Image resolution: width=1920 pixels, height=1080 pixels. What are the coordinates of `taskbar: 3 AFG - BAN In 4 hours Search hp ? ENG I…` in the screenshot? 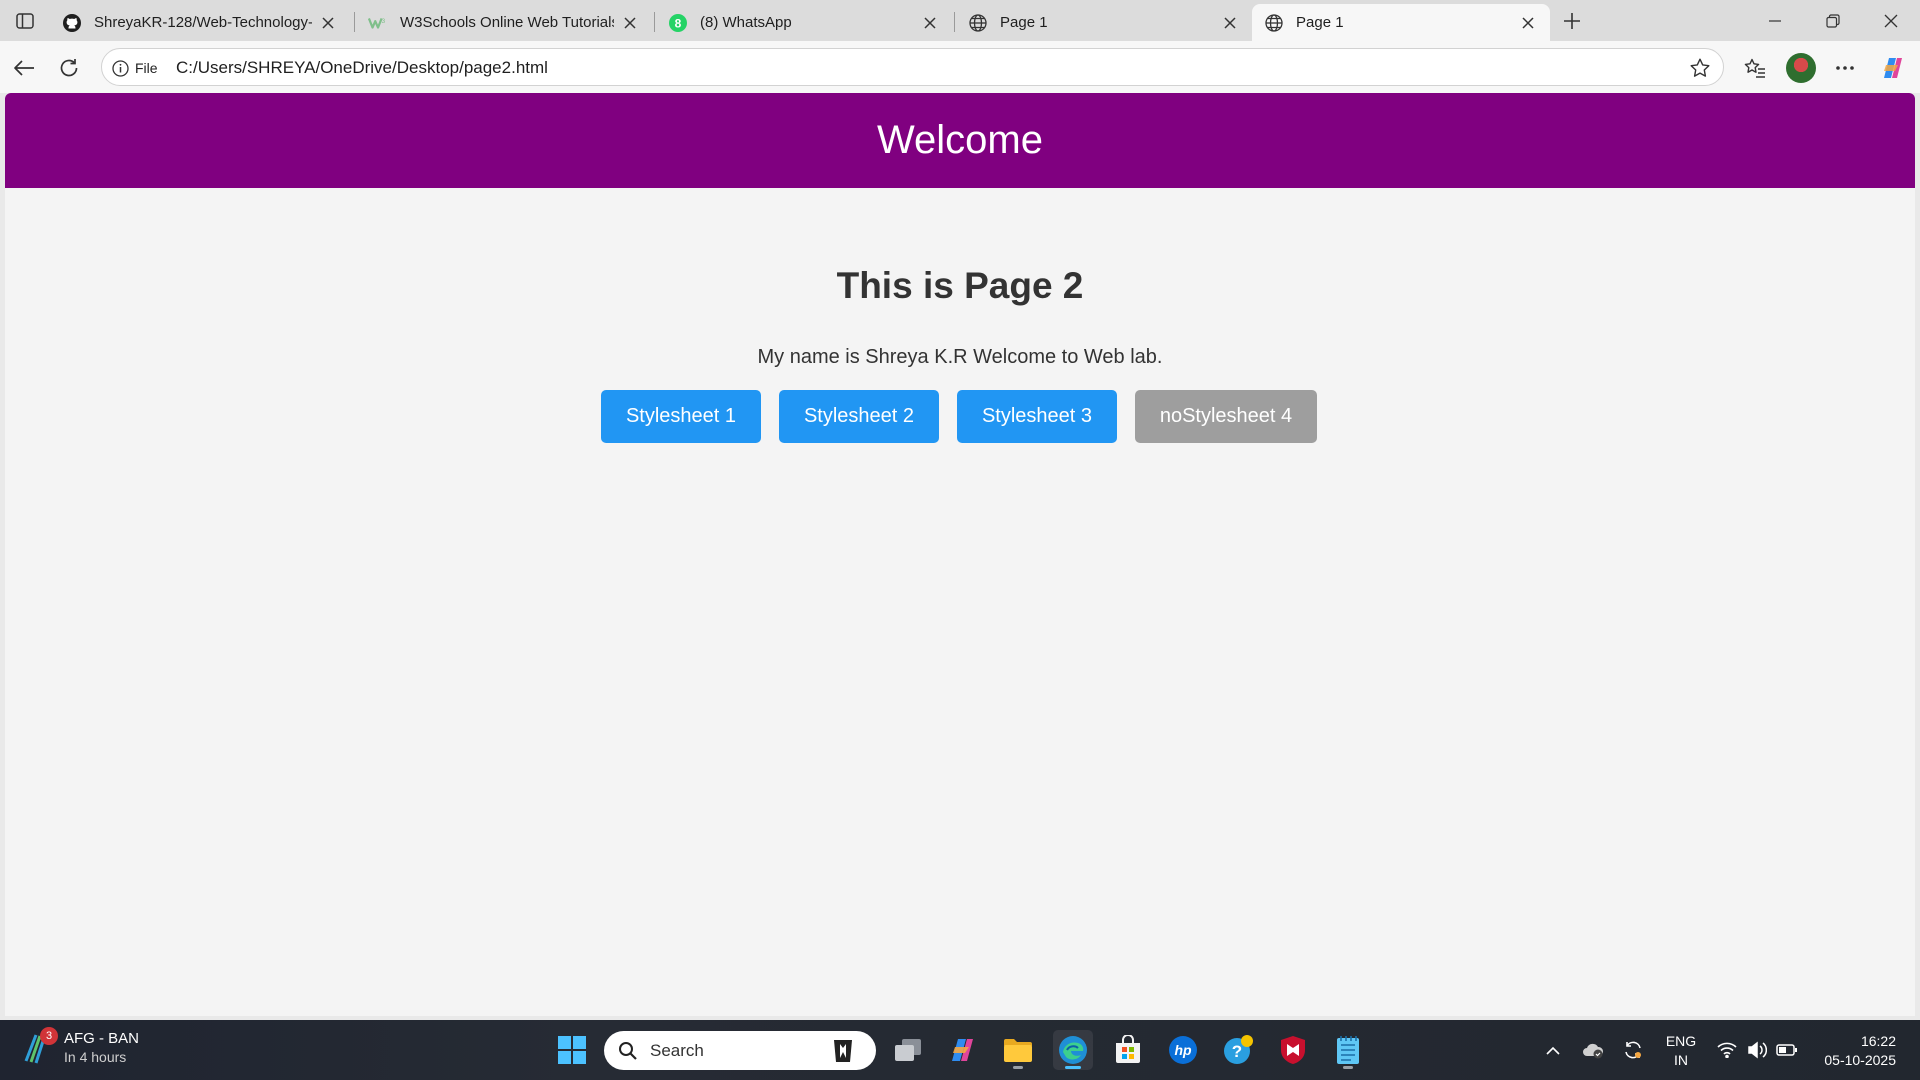 It's located at (960, 1050).